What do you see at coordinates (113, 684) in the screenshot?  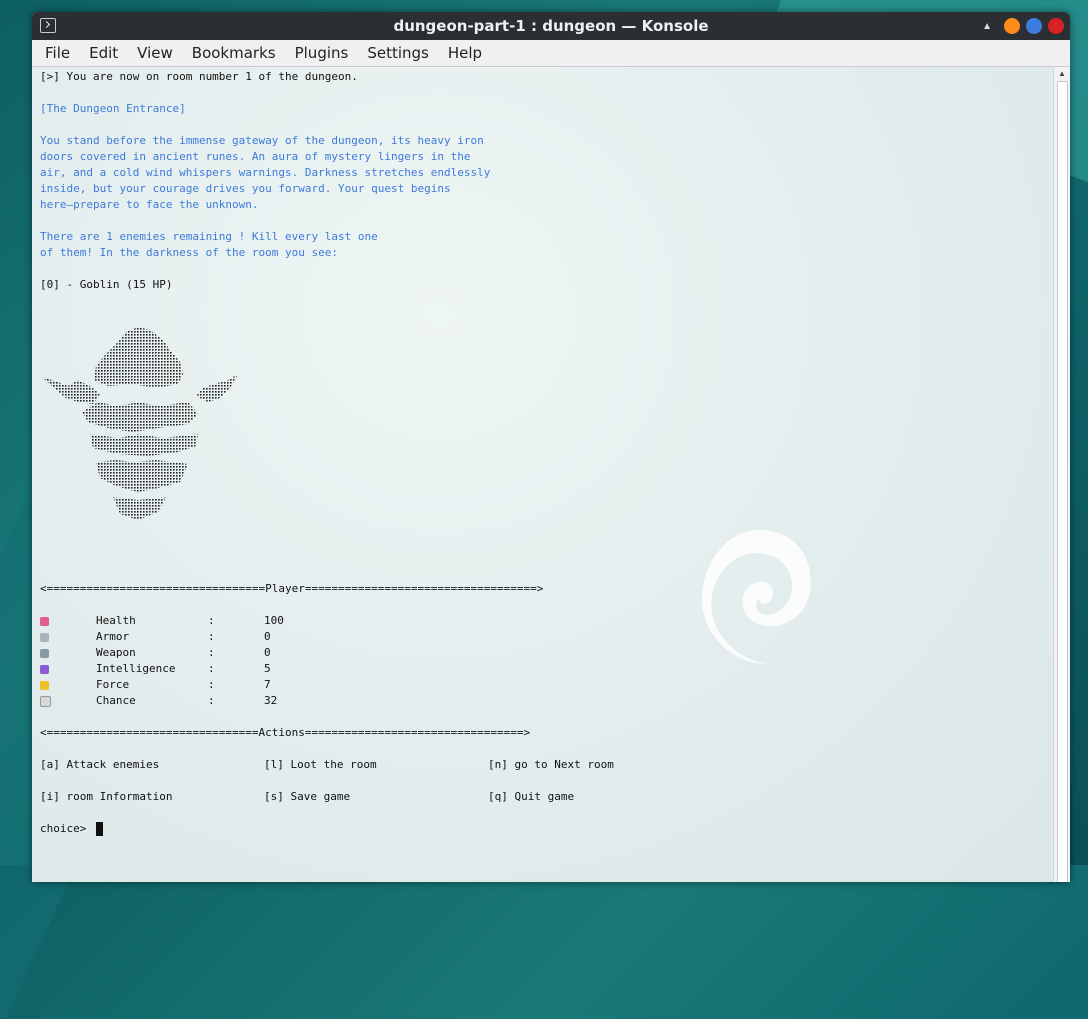 I see `stat-name: Force` at bounding box center [113, 684].